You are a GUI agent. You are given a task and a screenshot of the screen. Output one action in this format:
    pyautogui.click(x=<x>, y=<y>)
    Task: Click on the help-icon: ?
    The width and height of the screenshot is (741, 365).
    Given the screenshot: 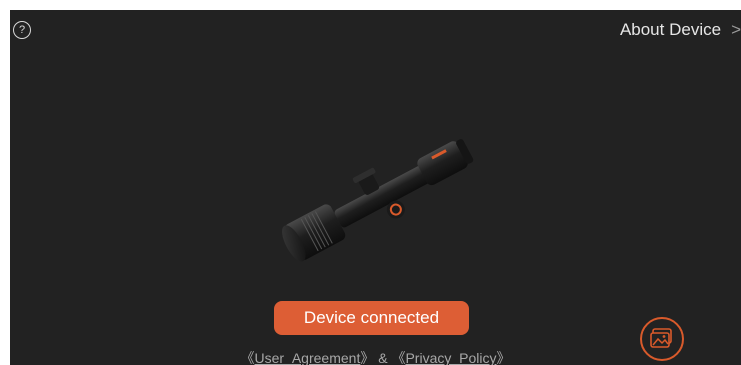 What is the action you would take?
    pyautogui.click(x=22, y=30)
    